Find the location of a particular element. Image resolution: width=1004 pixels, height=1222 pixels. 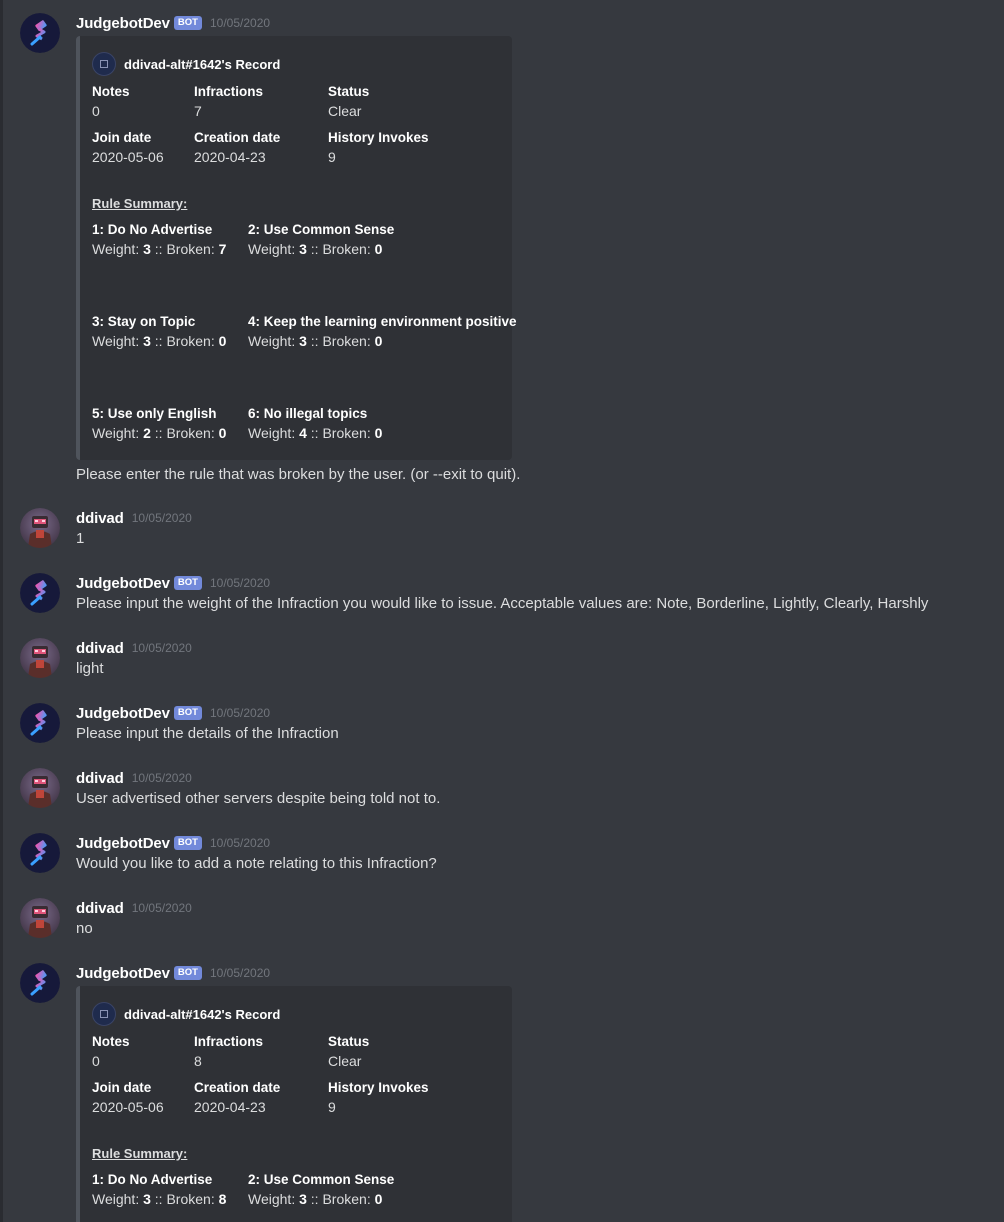

message-text: no is located at coordinates (84, 928).